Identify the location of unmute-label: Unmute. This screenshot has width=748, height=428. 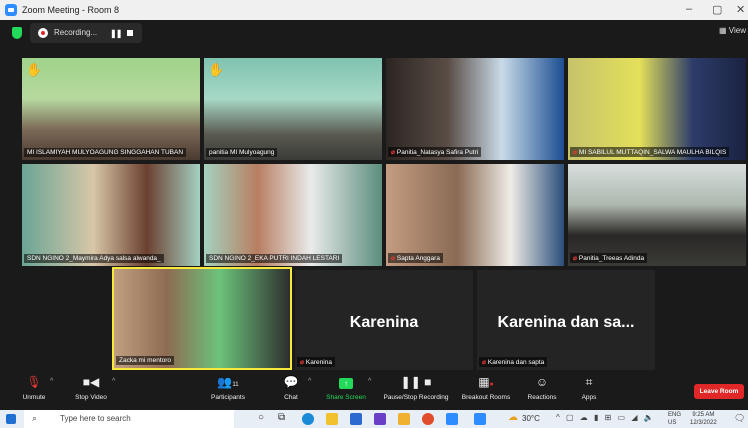
(34, 397).